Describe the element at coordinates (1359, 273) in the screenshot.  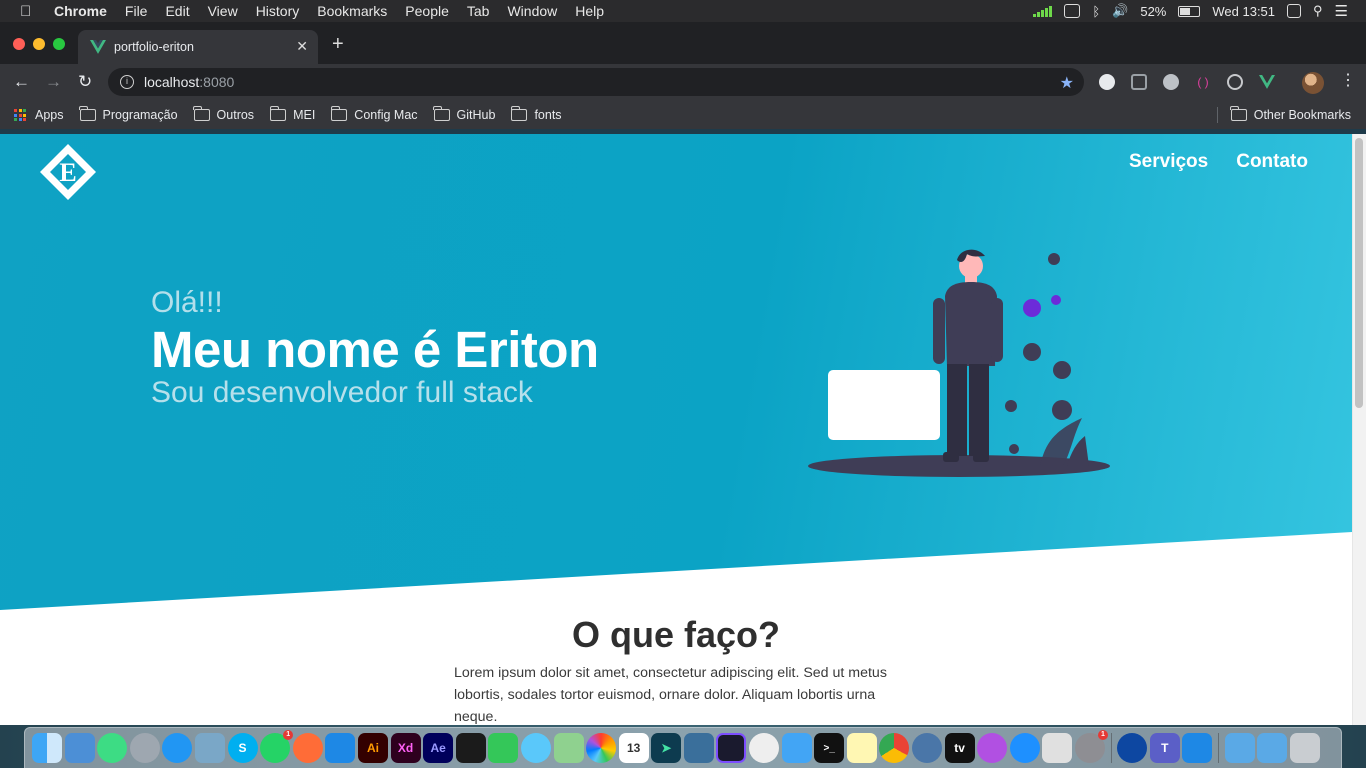
I see `scrollbar-thumb` at that location.